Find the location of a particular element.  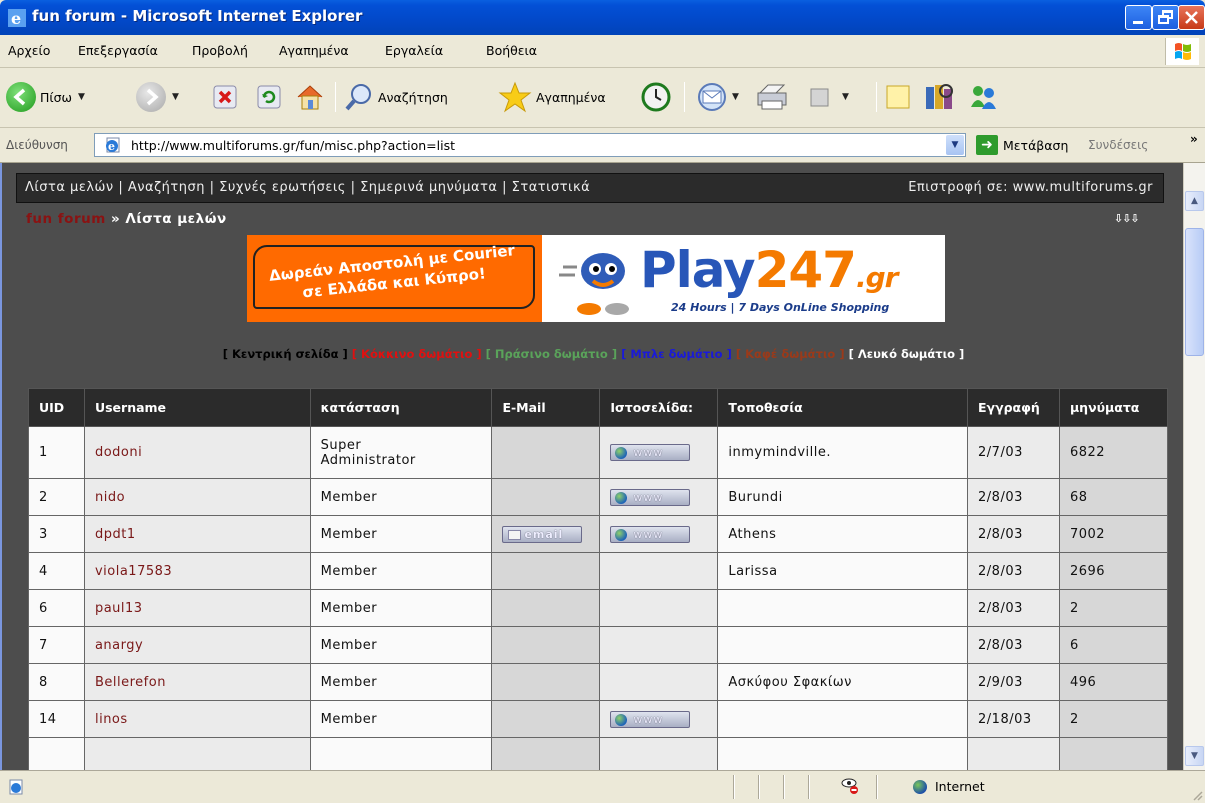

back-button: Πίσω ▼ is located at coordinates (45, 97).